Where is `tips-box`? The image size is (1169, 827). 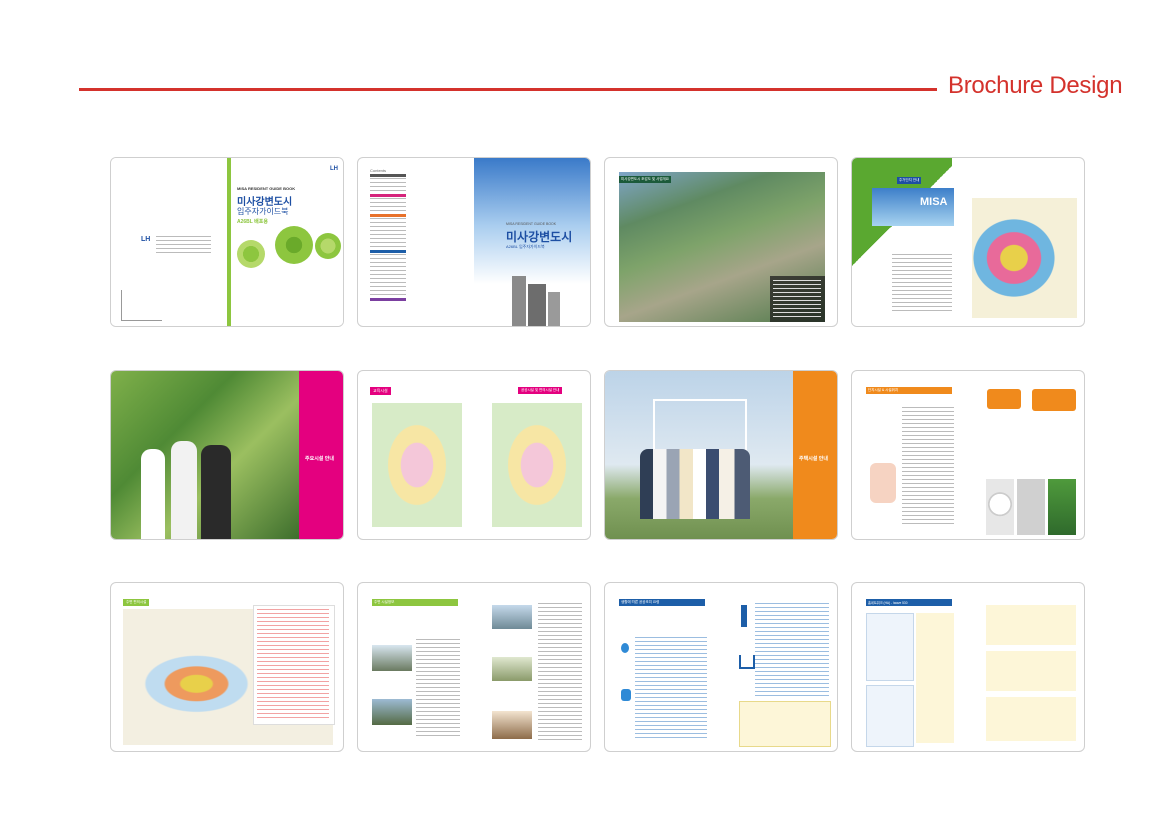
tips-box is located at coordinates (785, 724).